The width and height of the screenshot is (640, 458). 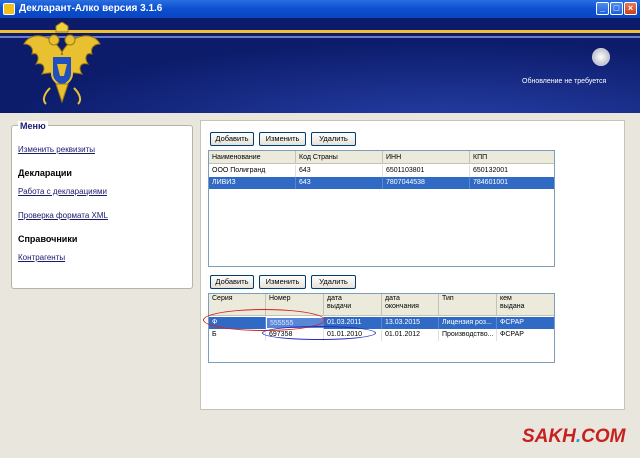 What do you see at coordinates (410, 323) in the screenshot?
I see `table-cell: 13.03.2015` at bounding box center [410, 323].